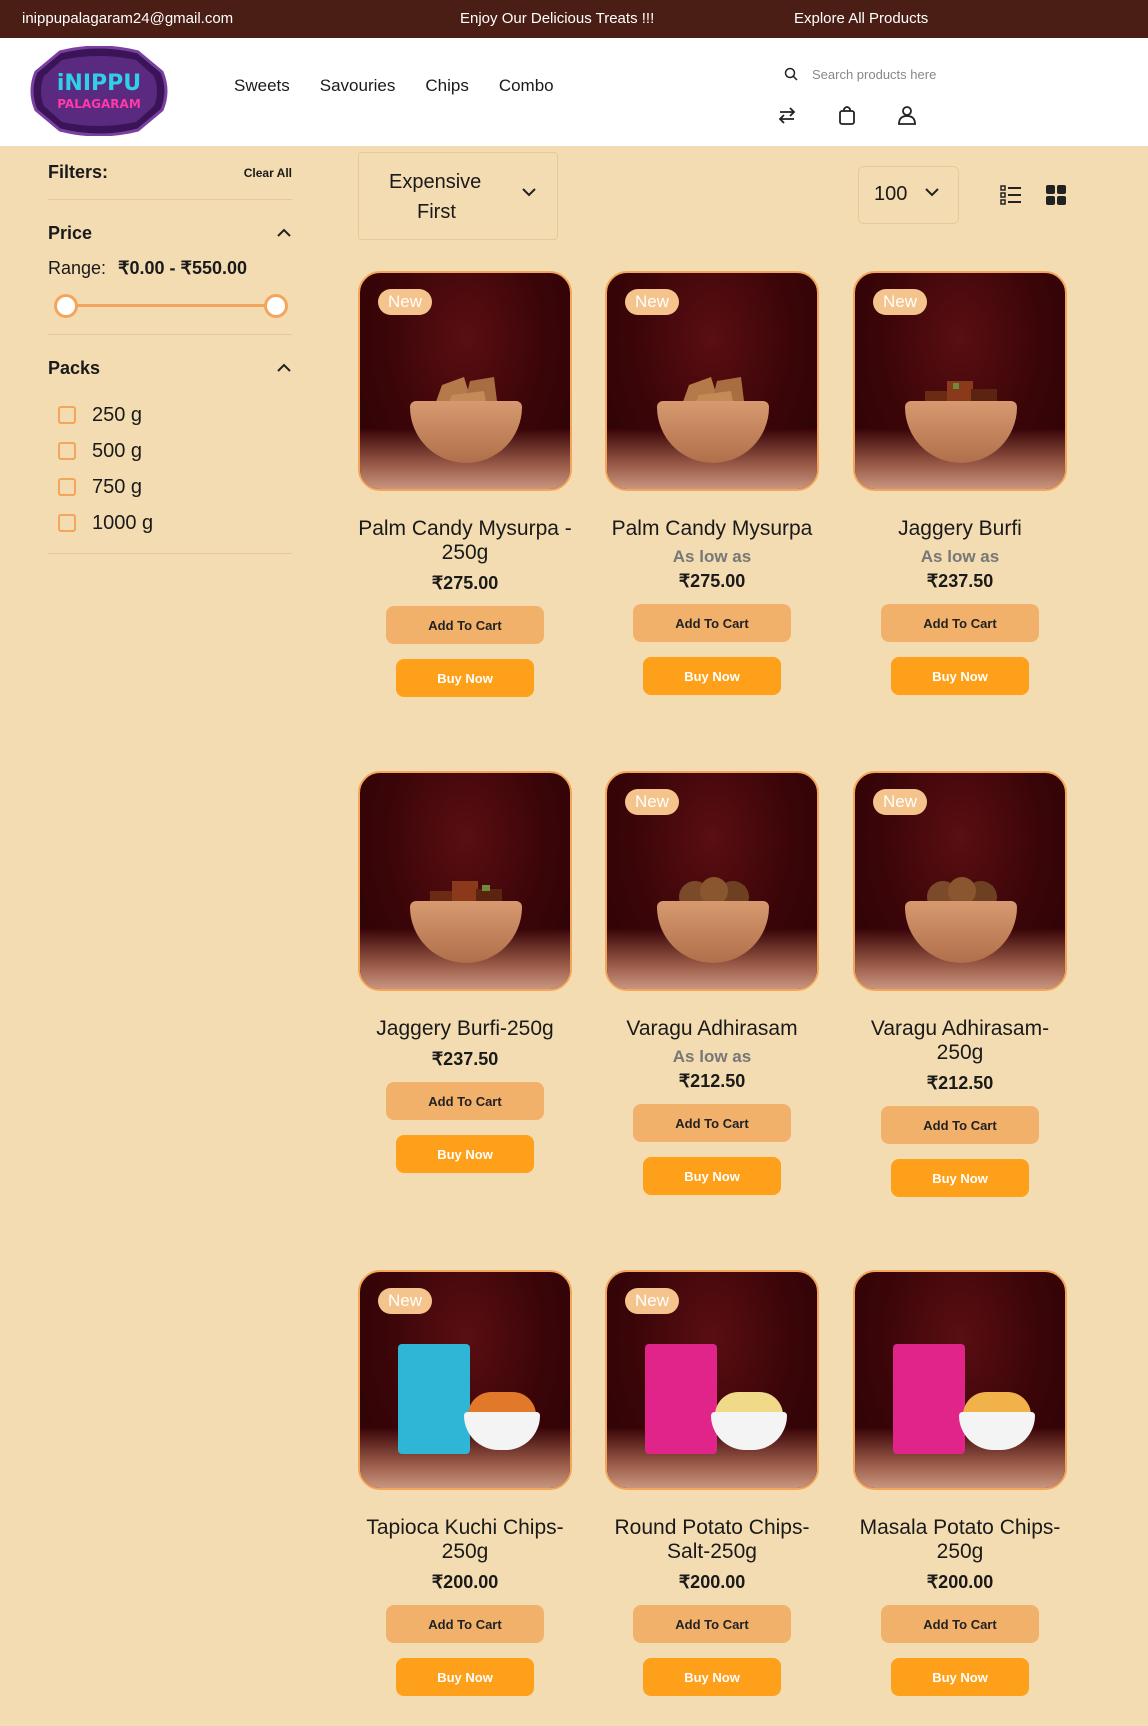 The image size is (1148, 1726). Describe the element at coordinates (117, 450) in the screenshot. I see `pack-label: 500 g` at that location.